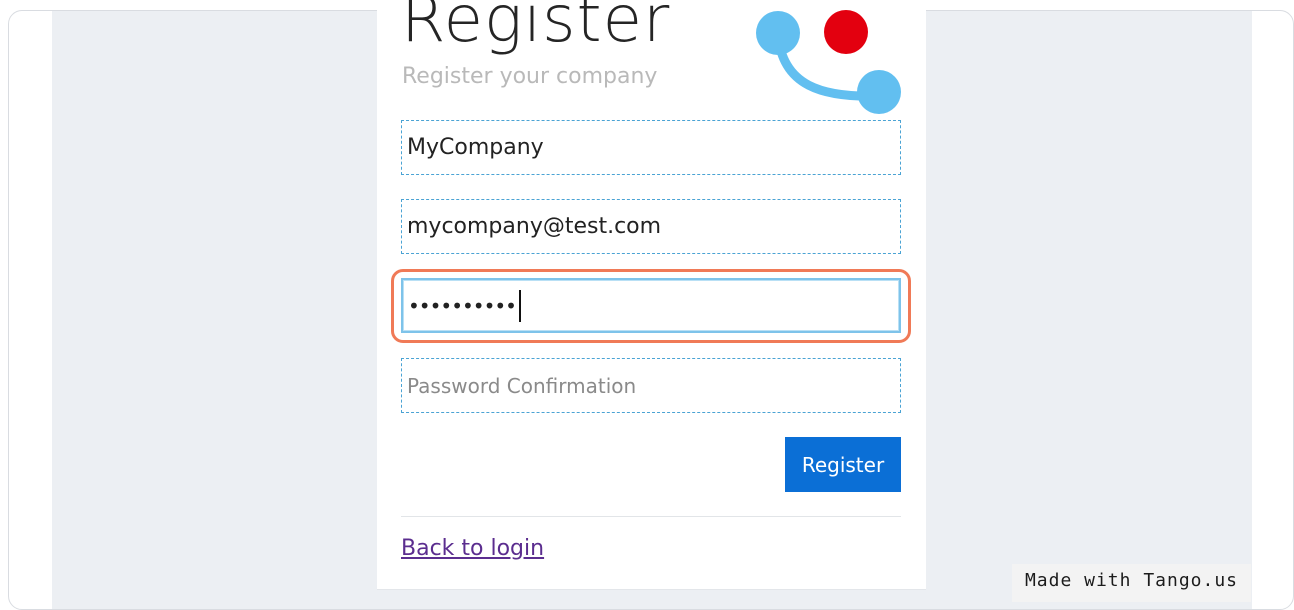 The image size is (1294, 610). Describe the element at coordinates (843, 464) in the screenshot. I see `register-button: Register` at that location.